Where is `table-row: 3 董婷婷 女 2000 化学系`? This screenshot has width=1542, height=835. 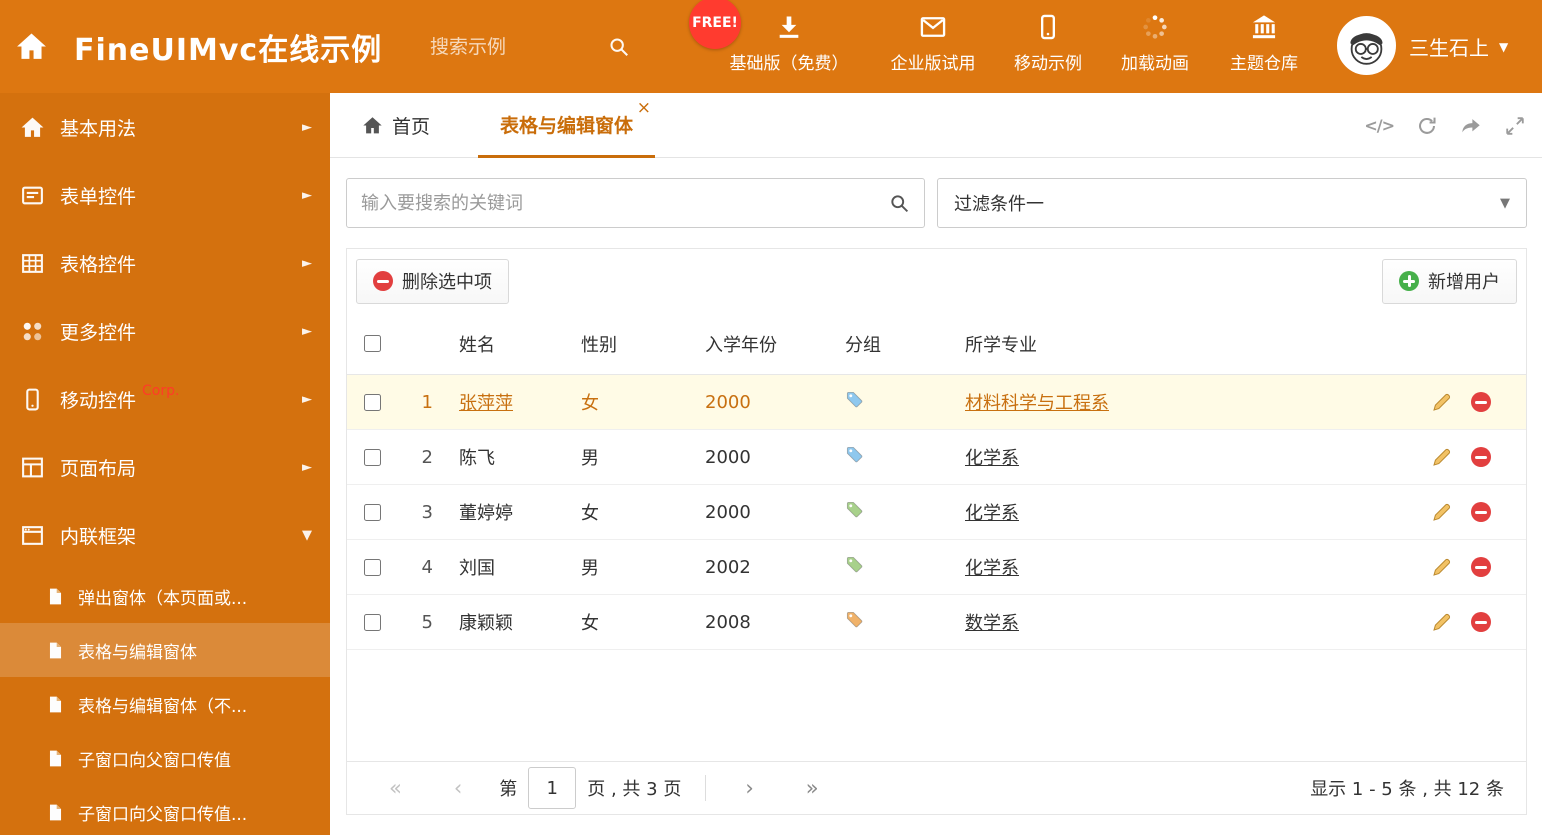 table-row: 3 董婷婷 女 2000 化学系 is located at coordinates (936, 512).